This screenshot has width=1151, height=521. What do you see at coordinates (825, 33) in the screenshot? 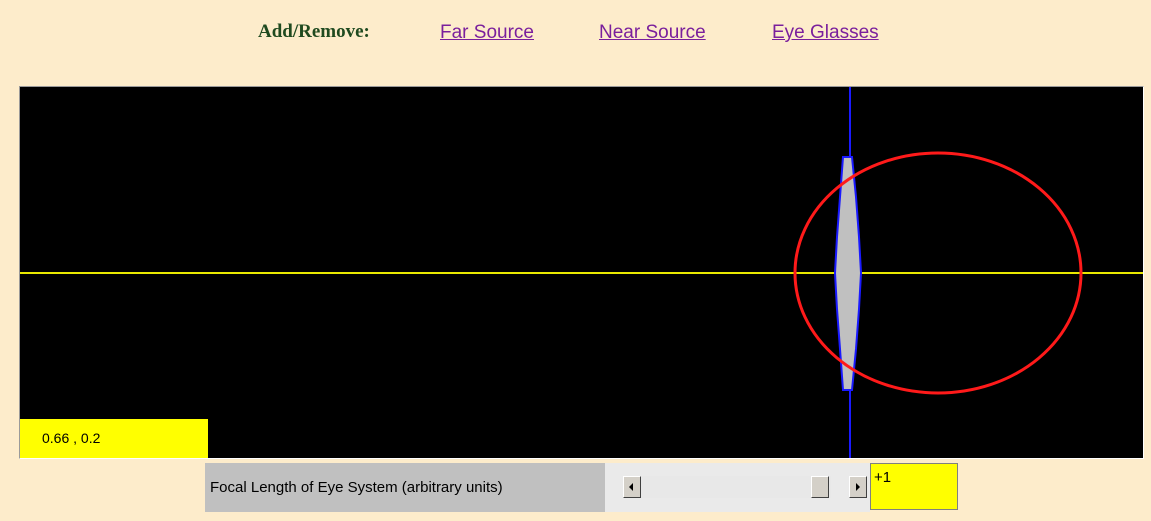
I see `eye-glasses-link: Eye Glasses` at bounding box center [825, 33].